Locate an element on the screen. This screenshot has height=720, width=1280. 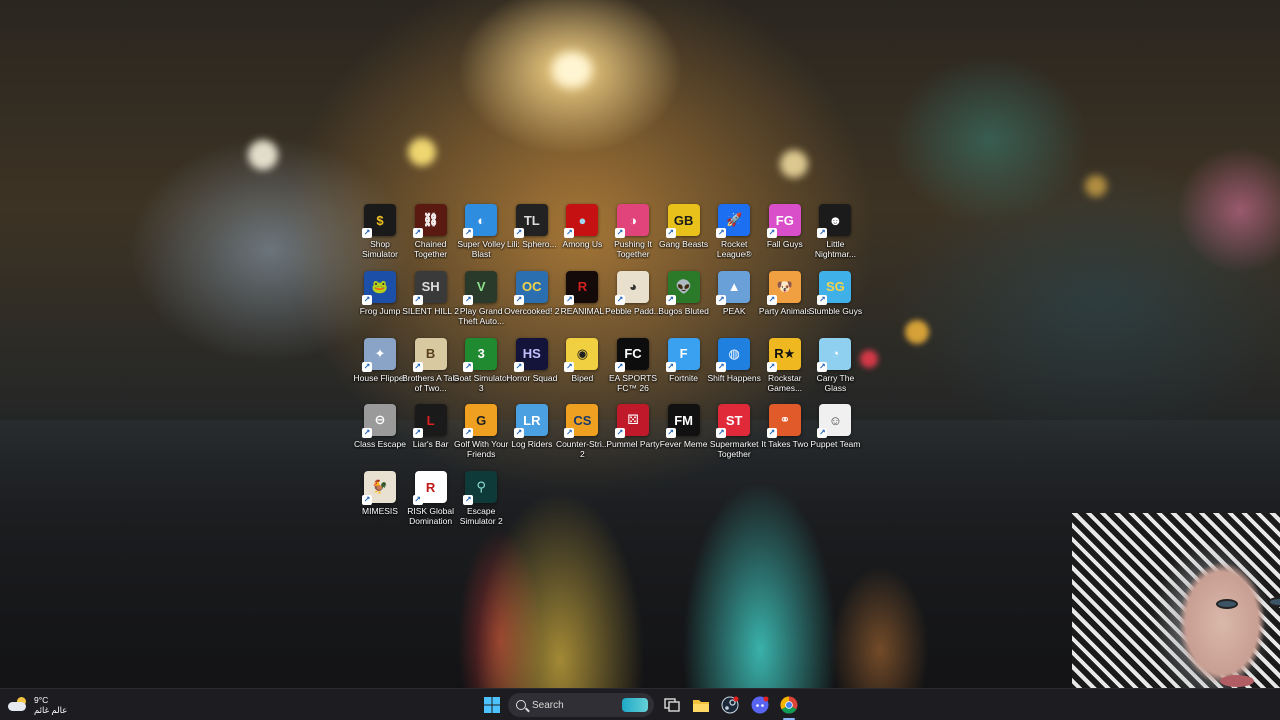
desktop-icon: ▲ ↗ PEAK is located at coordinates (734, 302).